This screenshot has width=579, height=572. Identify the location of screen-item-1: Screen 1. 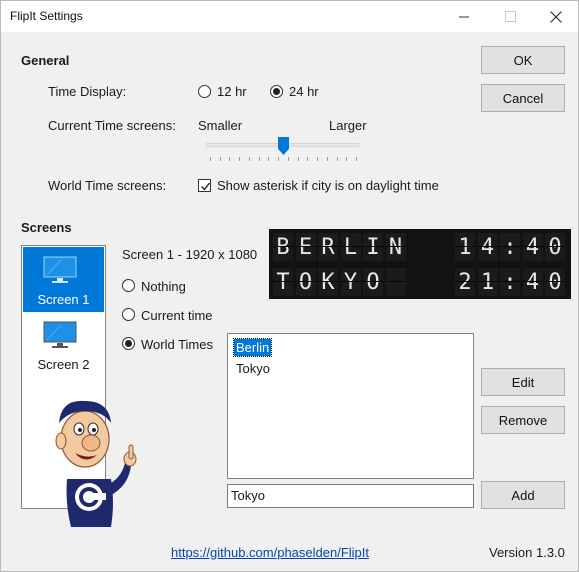
(63, 279).